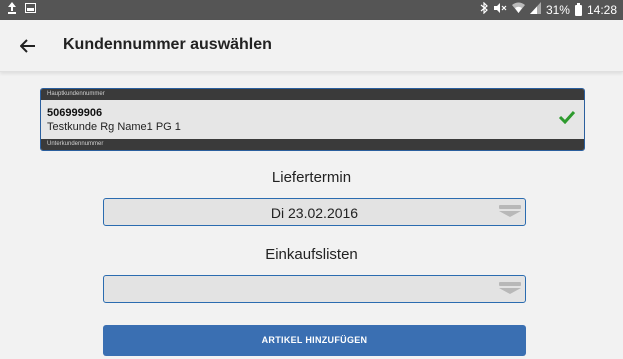 This screenshot has height=359, width=623. Describe the element at coordinates (114, 127) in the screenshot. I see `customer-name: Testkunde Rg Name1 PG 1` at that location.